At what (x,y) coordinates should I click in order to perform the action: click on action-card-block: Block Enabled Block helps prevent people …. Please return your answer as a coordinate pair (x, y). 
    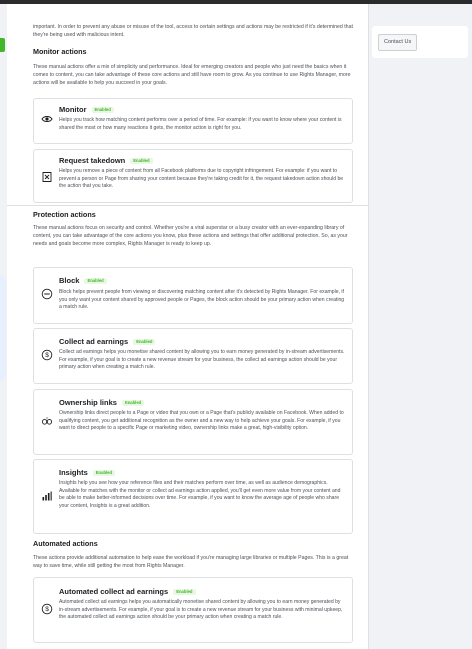
    Looking at the image, I should click on (193, 295).